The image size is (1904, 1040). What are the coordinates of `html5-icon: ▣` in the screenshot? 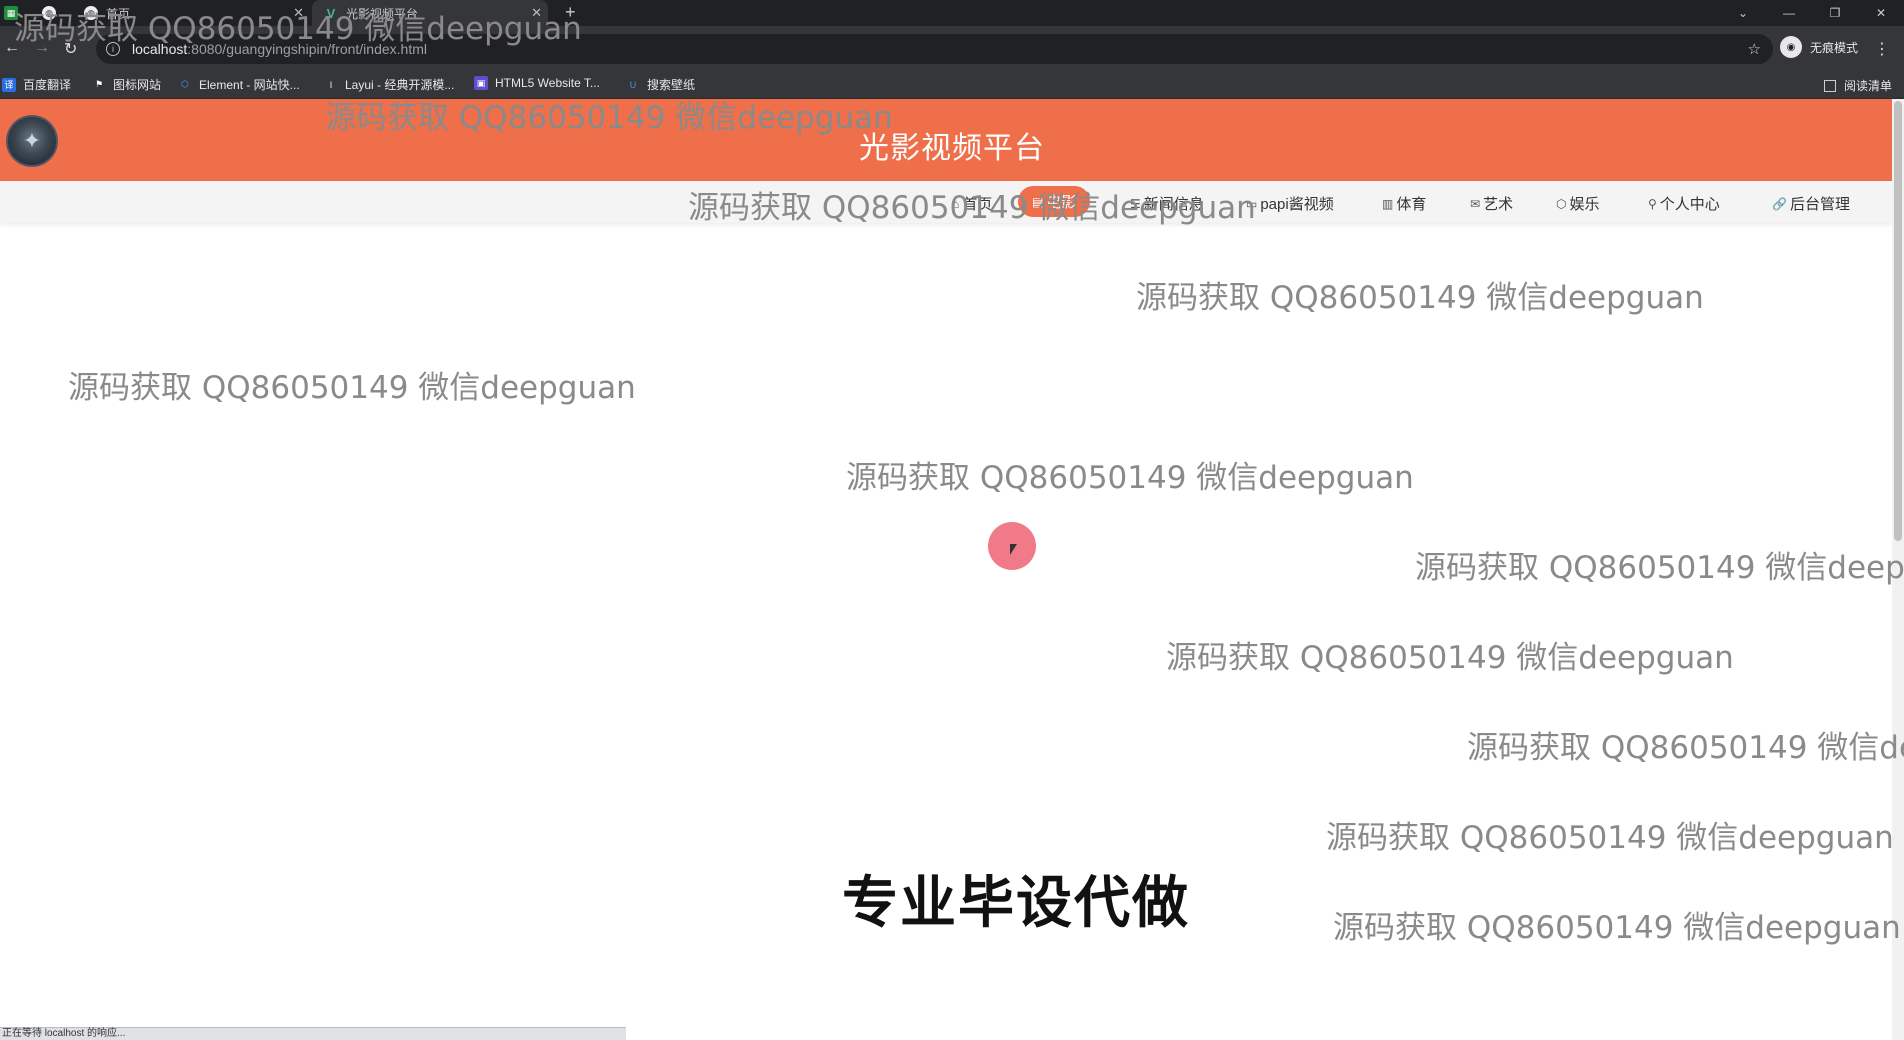 It's located at (481, 83).